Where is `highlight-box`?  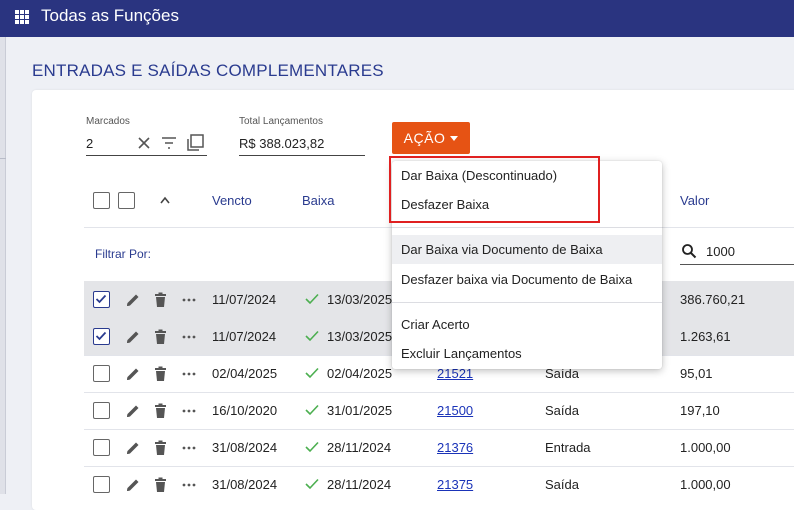
highlight-box is located at coordinates (494, 189).